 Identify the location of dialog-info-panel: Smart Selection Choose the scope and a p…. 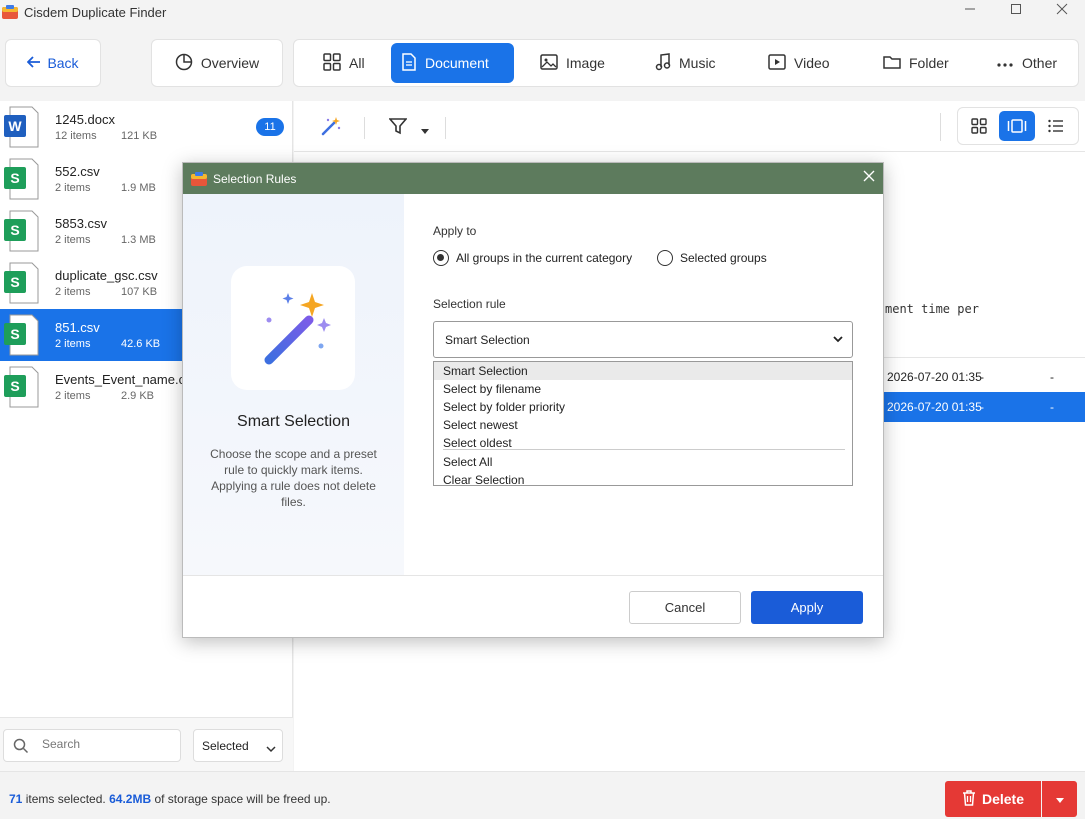
(293, 384).